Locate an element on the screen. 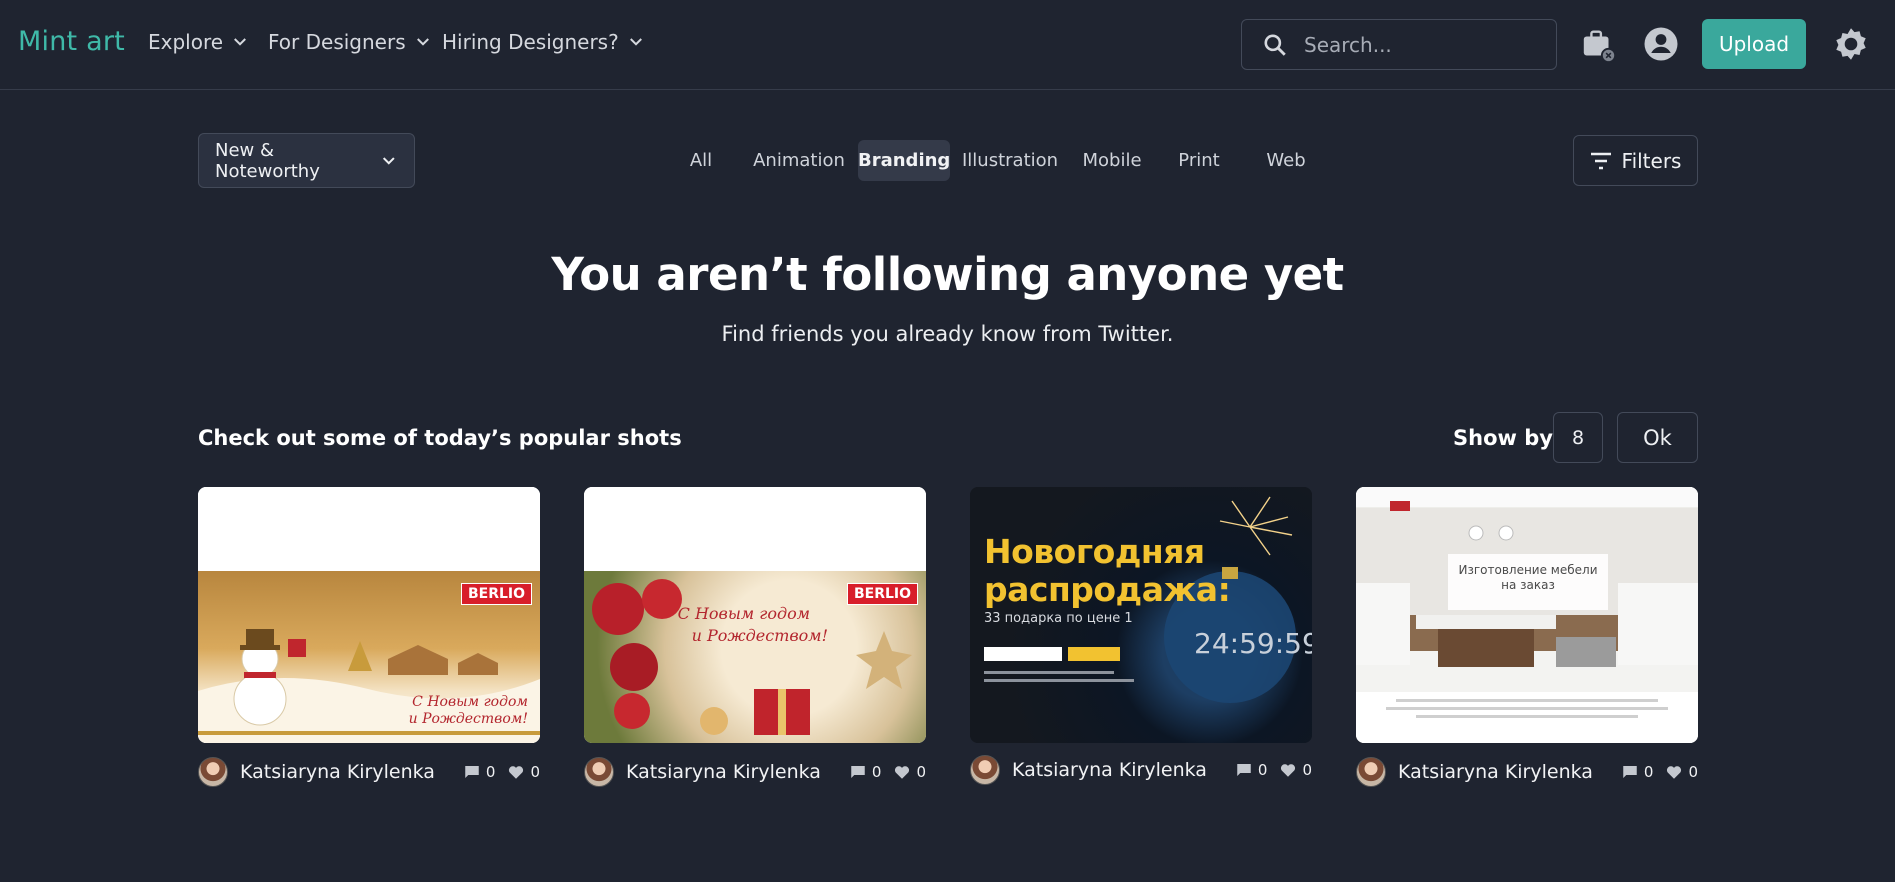 The height and width of the screenshot is (882, 1895). nav-hiring-designers: Hiring Designers? is located at coordinates (543, 42).